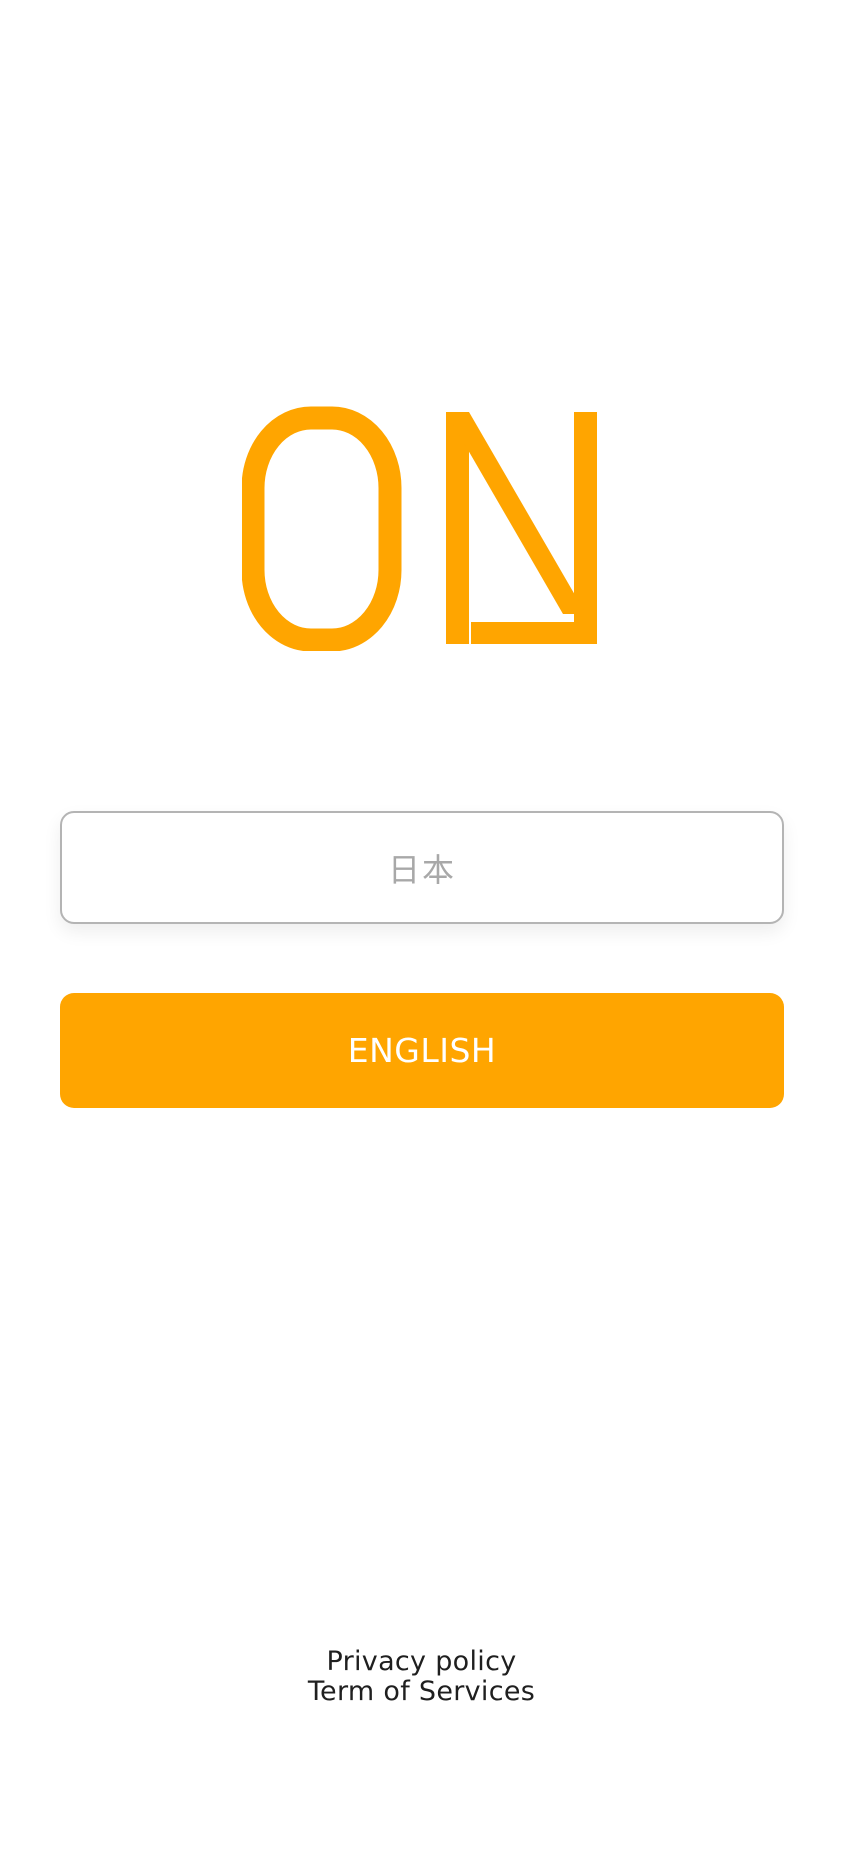  I want to click on language-japanese-label: 日本, so click(421, 869).